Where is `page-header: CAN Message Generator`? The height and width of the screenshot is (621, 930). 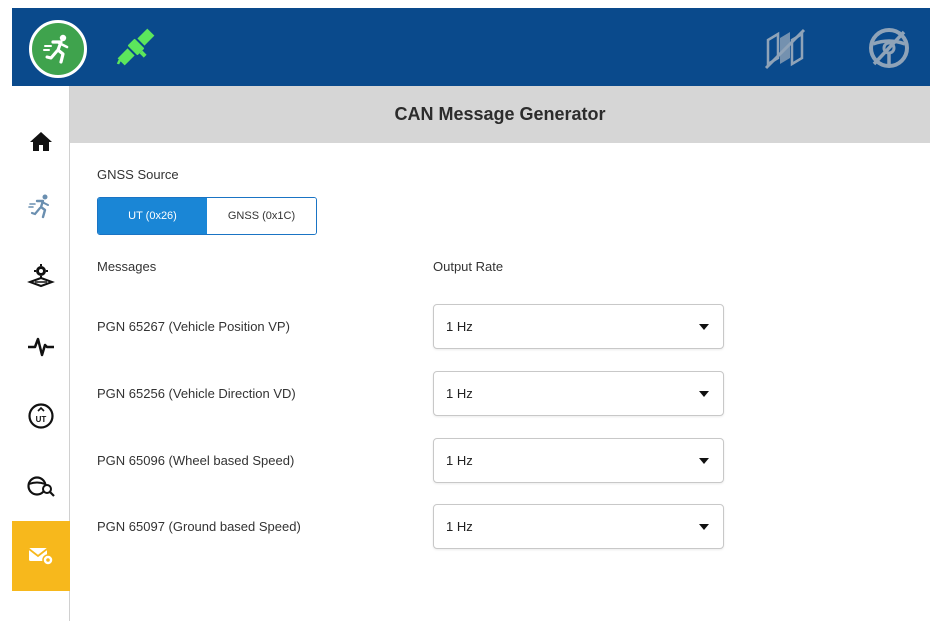
page-header: CAN Message Generator is located at coordinates (500, 114).